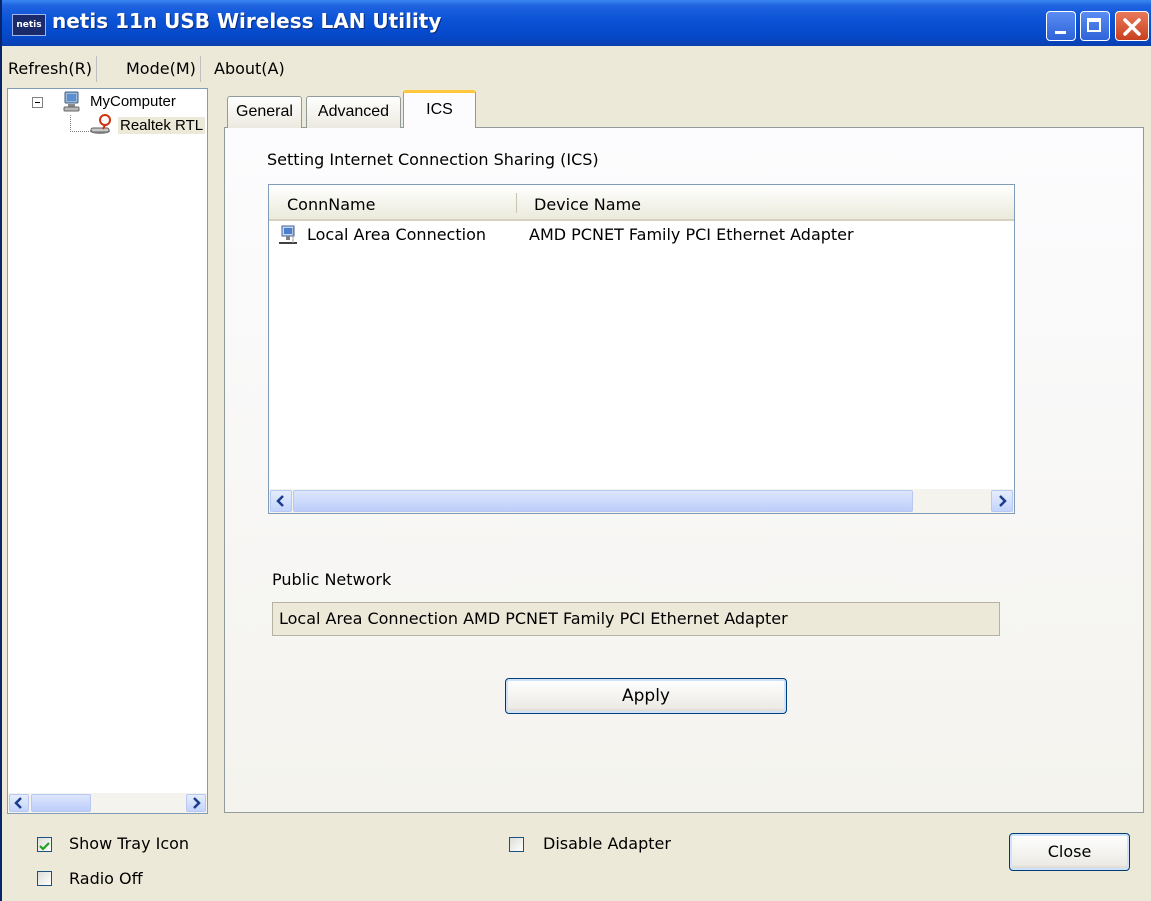 The image size is (1151, 901). What do you see at coordinates (576, 23) in the screenshot?
I see `title-bar: netis netis 11n USB Wireless LAN Utility` at bounding box center [576, 23].